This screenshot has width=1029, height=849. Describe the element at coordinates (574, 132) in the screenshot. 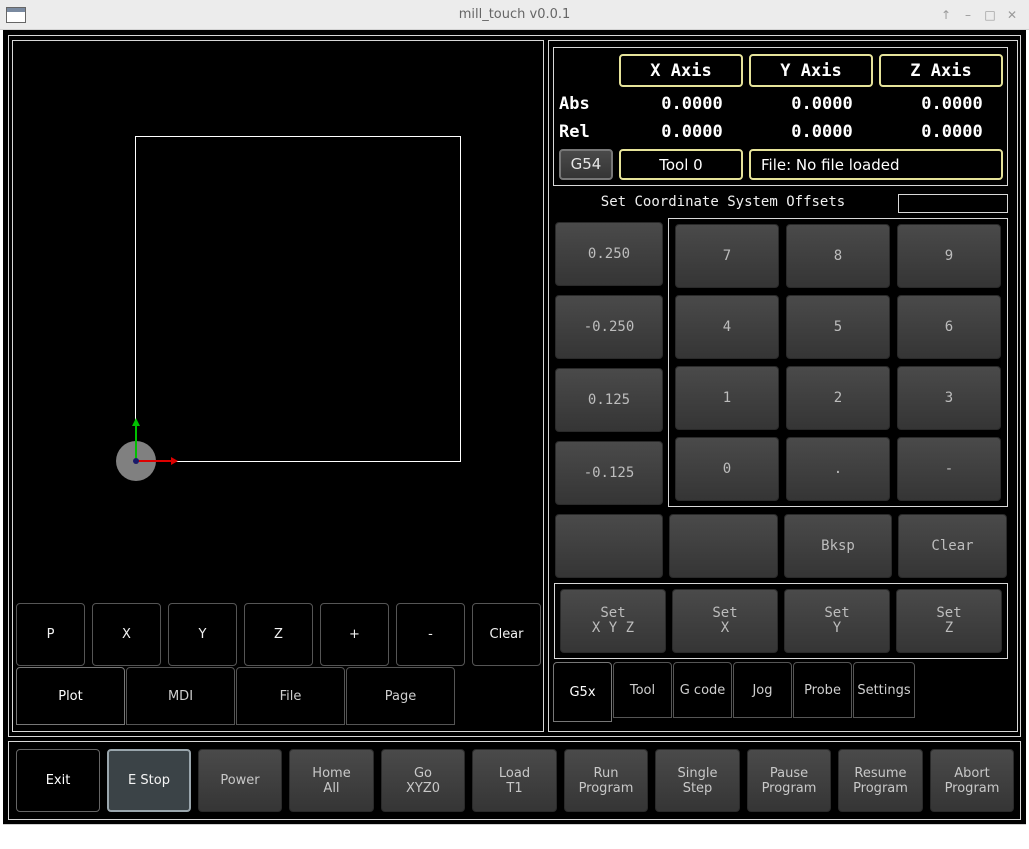

I see `rel-label: Rel` at that location.